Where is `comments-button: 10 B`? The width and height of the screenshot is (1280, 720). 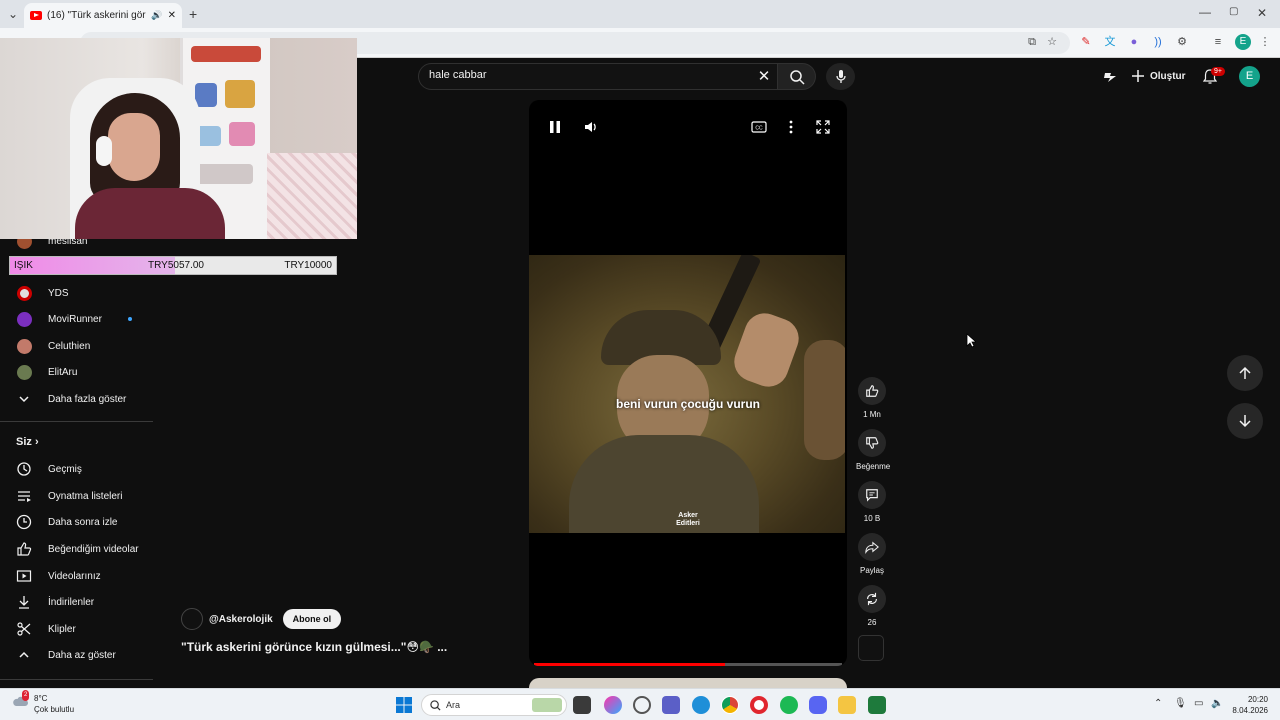 comments-button: 10 B is located at coordinates (872, 502).